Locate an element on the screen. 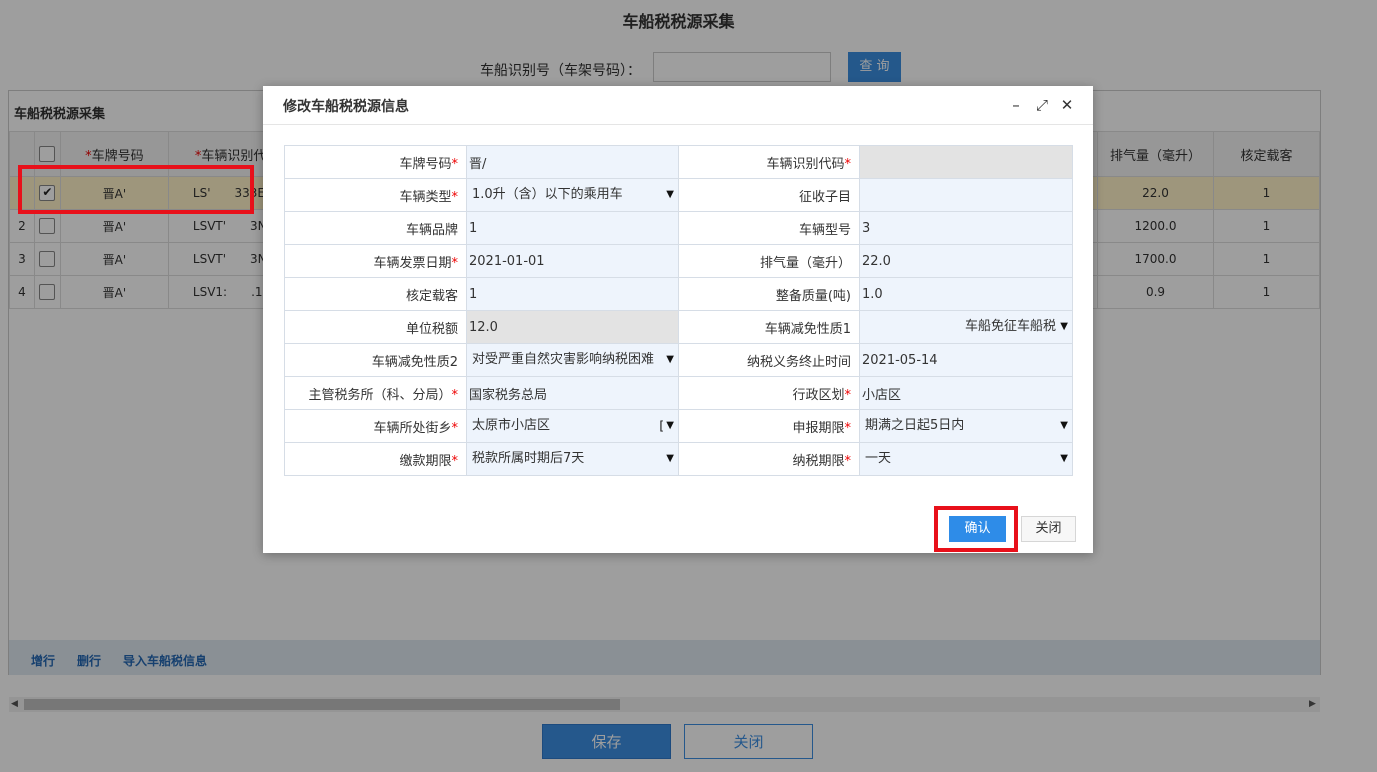 Image resolution: width=1377 pixels, height=772 pixels. vin-field is located at coordinates (966, 162).